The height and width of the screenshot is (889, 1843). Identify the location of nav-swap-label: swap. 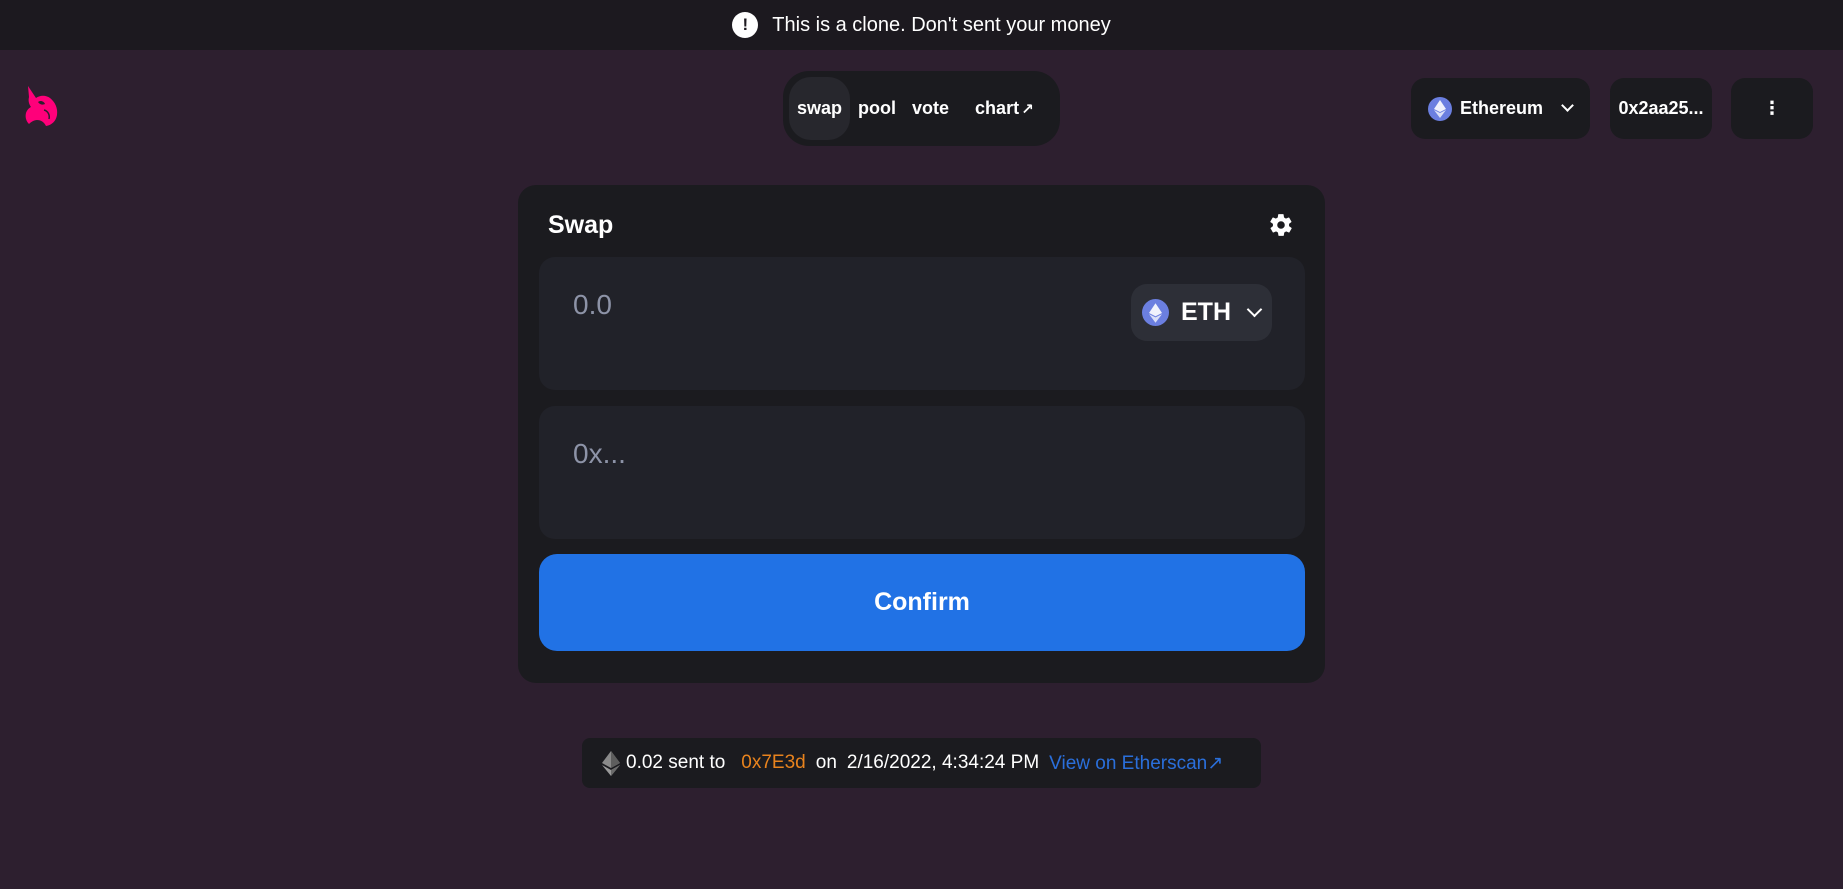
(820, 108).